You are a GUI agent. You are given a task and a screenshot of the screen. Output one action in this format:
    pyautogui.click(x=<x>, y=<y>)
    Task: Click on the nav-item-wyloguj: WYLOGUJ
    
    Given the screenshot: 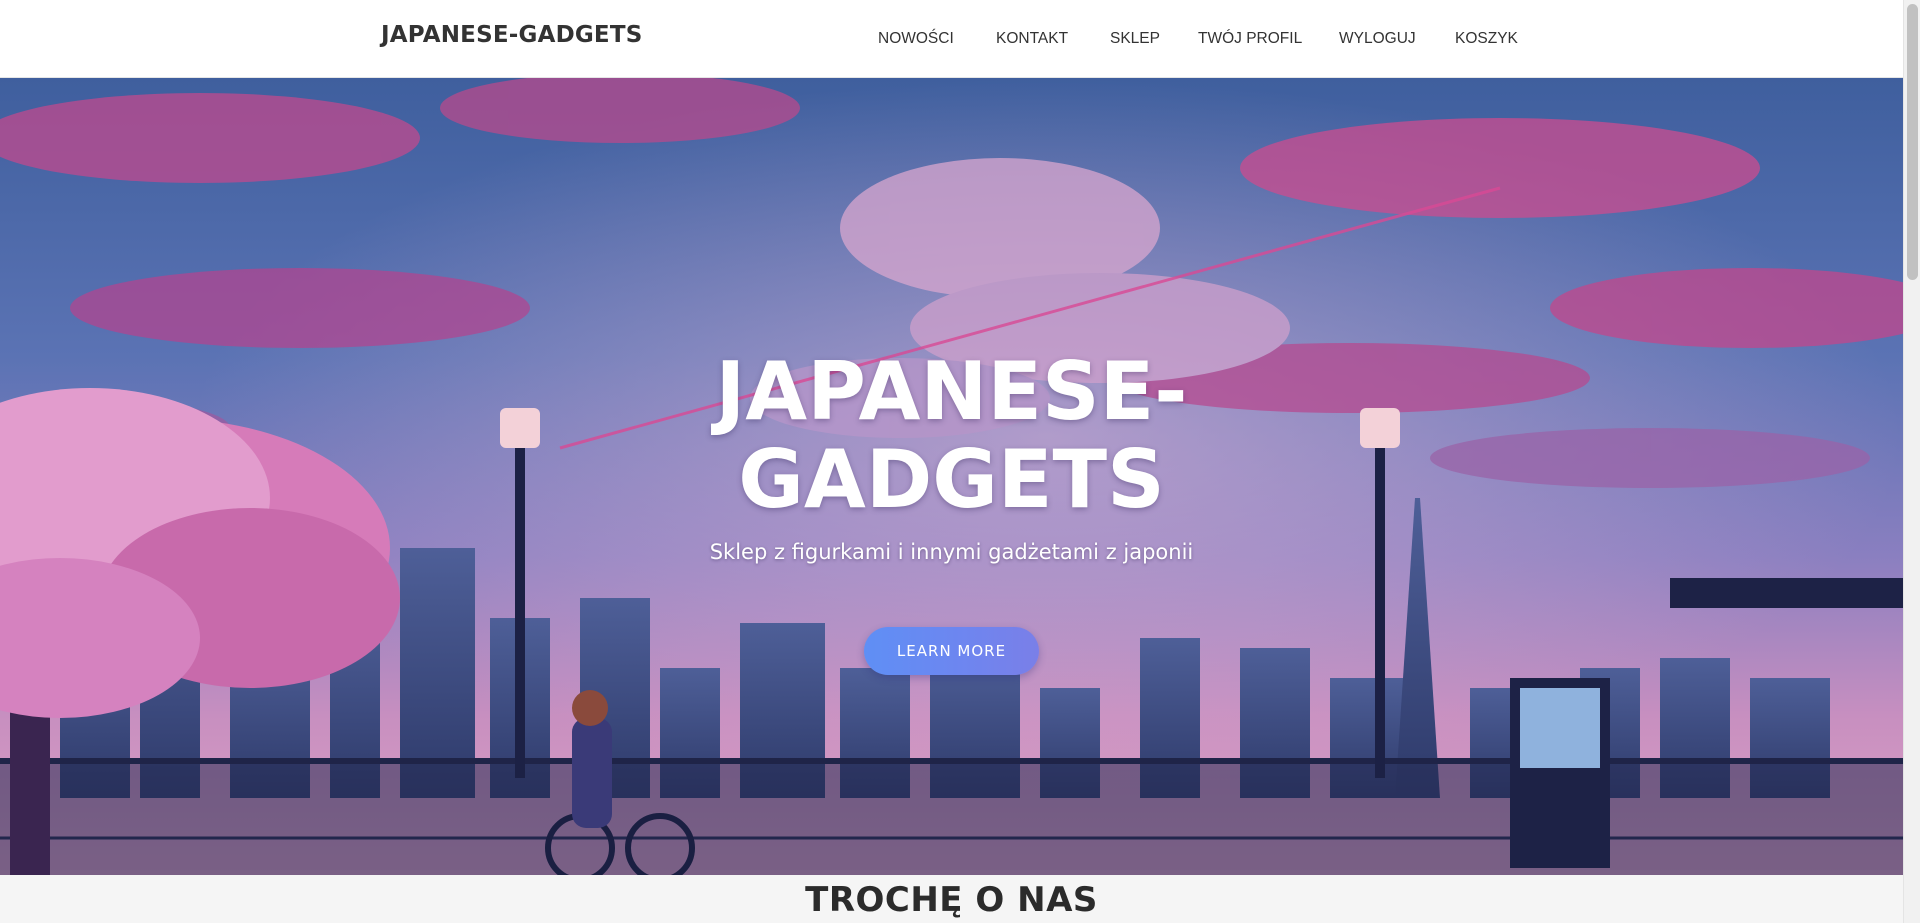 What is the action you would take?
    pyautogui.click(x=1377, y=39)
    